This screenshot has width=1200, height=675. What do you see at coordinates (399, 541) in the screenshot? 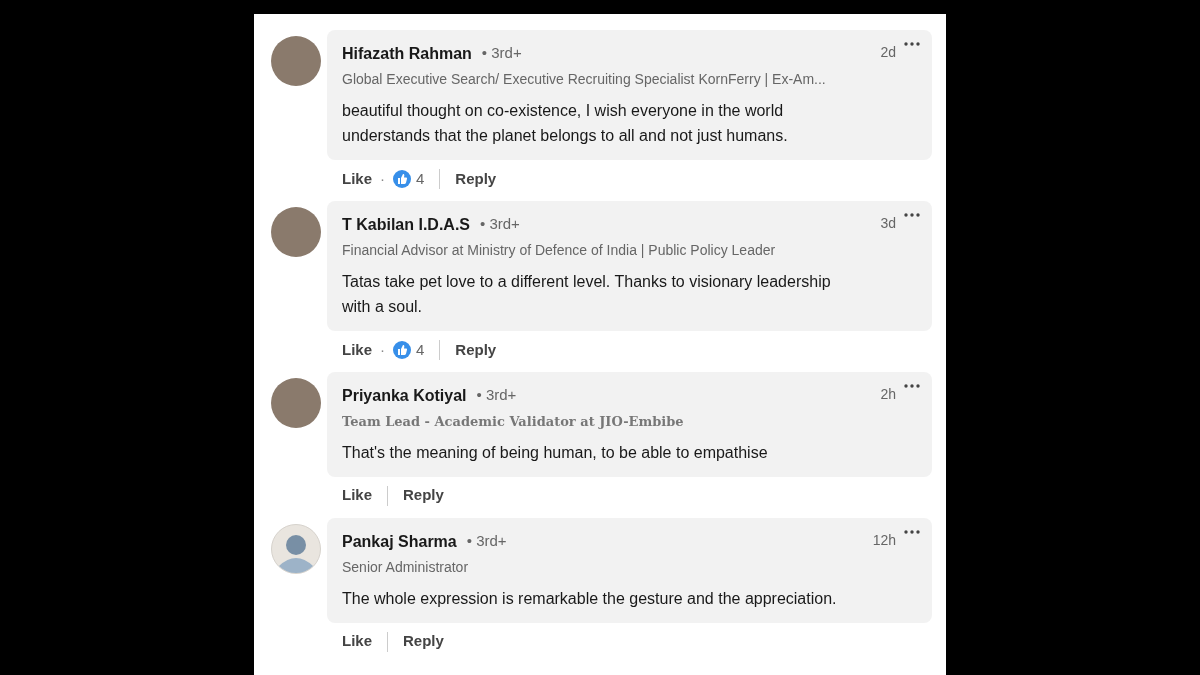
I see `commenter-name: Pankaj Sharma` at bounding box center [399, 541].